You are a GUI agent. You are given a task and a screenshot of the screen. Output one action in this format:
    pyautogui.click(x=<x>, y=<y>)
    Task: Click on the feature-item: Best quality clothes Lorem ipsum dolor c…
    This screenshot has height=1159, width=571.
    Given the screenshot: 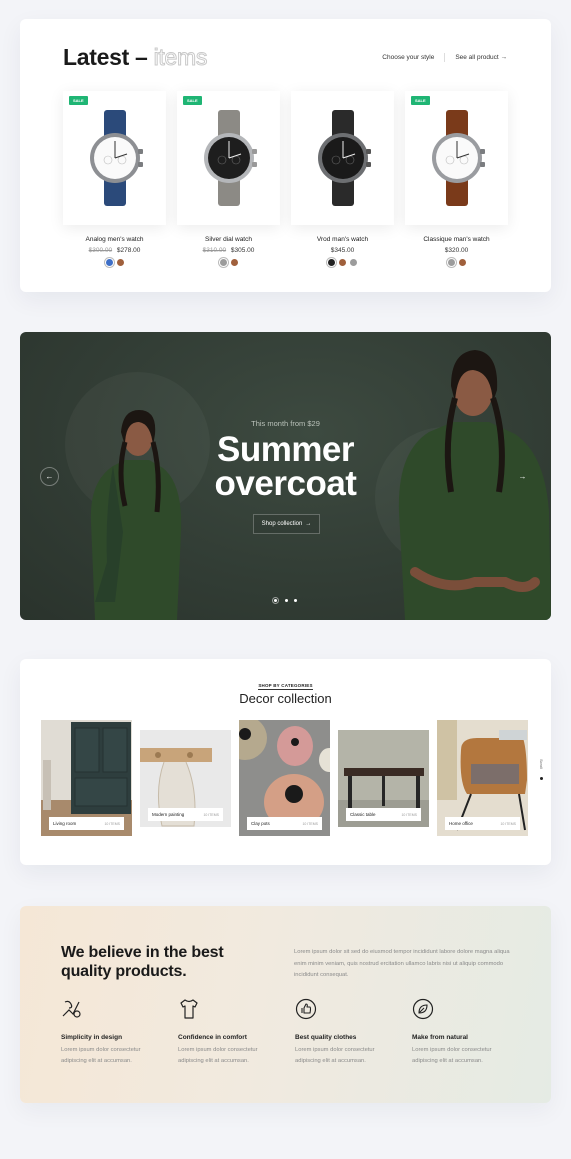 What is the action you would take?
    pyautogui.click(x=353, y=1032)
    